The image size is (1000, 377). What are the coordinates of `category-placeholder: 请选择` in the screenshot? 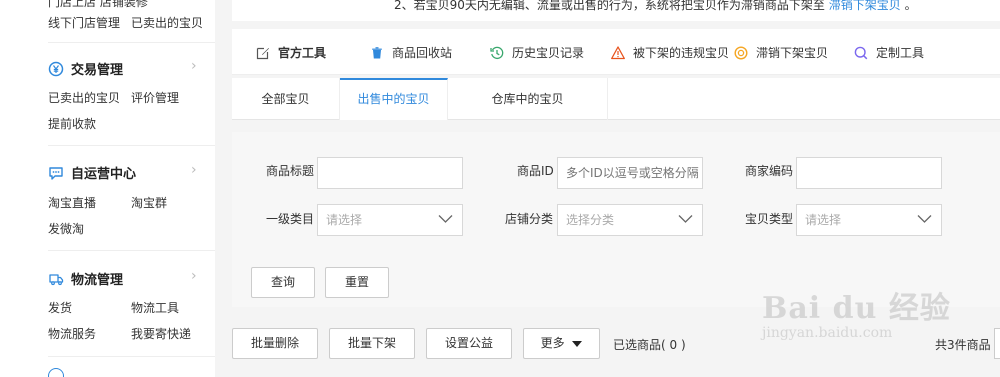 It's located at (344, 220).